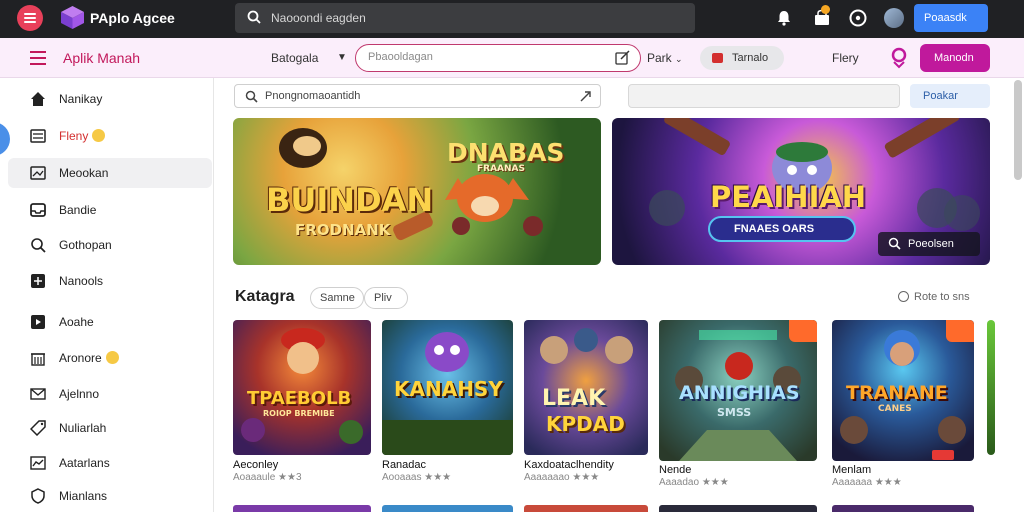 The width and height of the screenshot is (1024, 512). What do you see at coordinates (84, 173) in the screenshot?
I see `sidebar-item-label: Meookan` at bounding box center [84, 173].